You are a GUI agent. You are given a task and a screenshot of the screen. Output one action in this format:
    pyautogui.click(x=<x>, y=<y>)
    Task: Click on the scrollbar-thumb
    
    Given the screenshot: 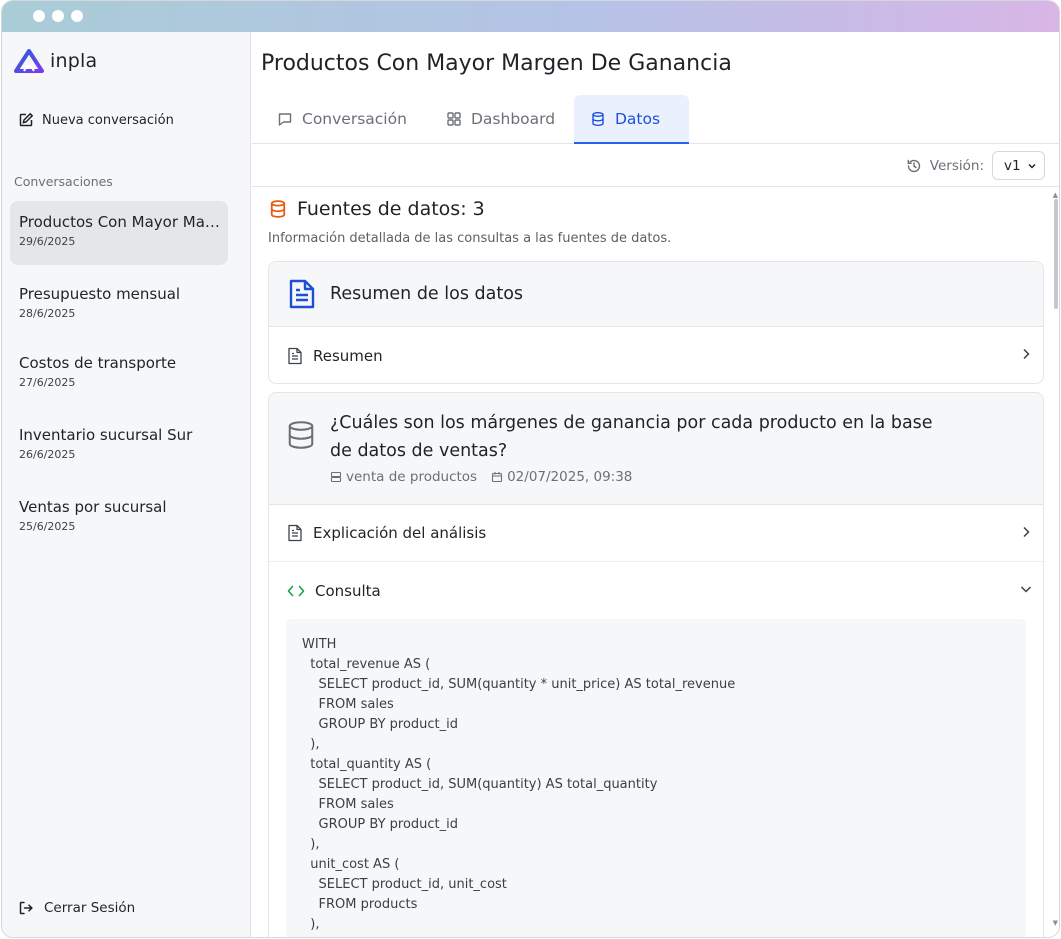 What is the action you would take?
    pyautogui.click(x=1056, y=254)
    